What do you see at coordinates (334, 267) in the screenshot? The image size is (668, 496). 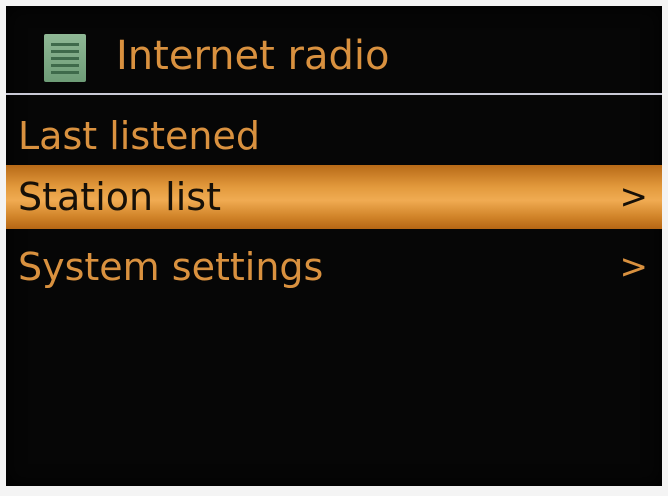 I see `menu-item-system-settings: System settings >` at bounding box center [334, 267].